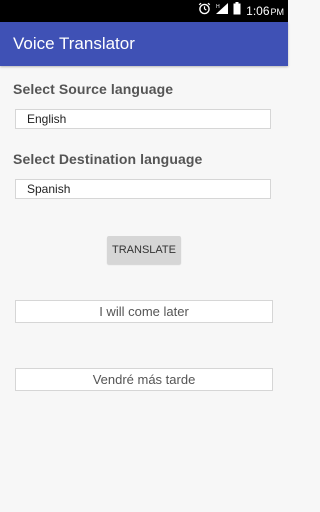 The height and width of the screenshot is (512, 320). Describe the element at coordinates (143, 189) in the screenshot. I see `destination-language-field: Spanish` at that location.